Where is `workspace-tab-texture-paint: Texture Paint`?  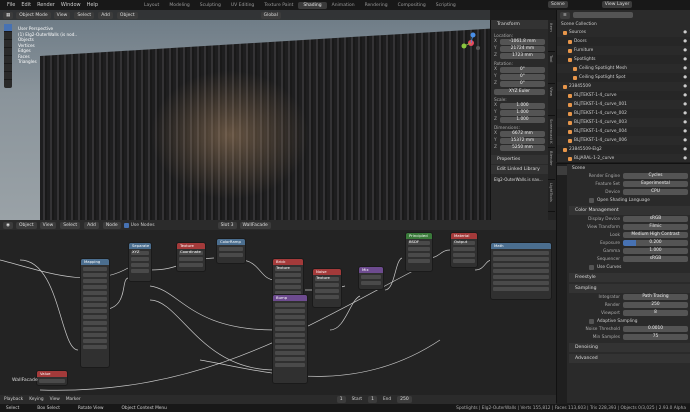 workspace-tab-texture-paint: Texture Paint is located at coordinates (278, 5).